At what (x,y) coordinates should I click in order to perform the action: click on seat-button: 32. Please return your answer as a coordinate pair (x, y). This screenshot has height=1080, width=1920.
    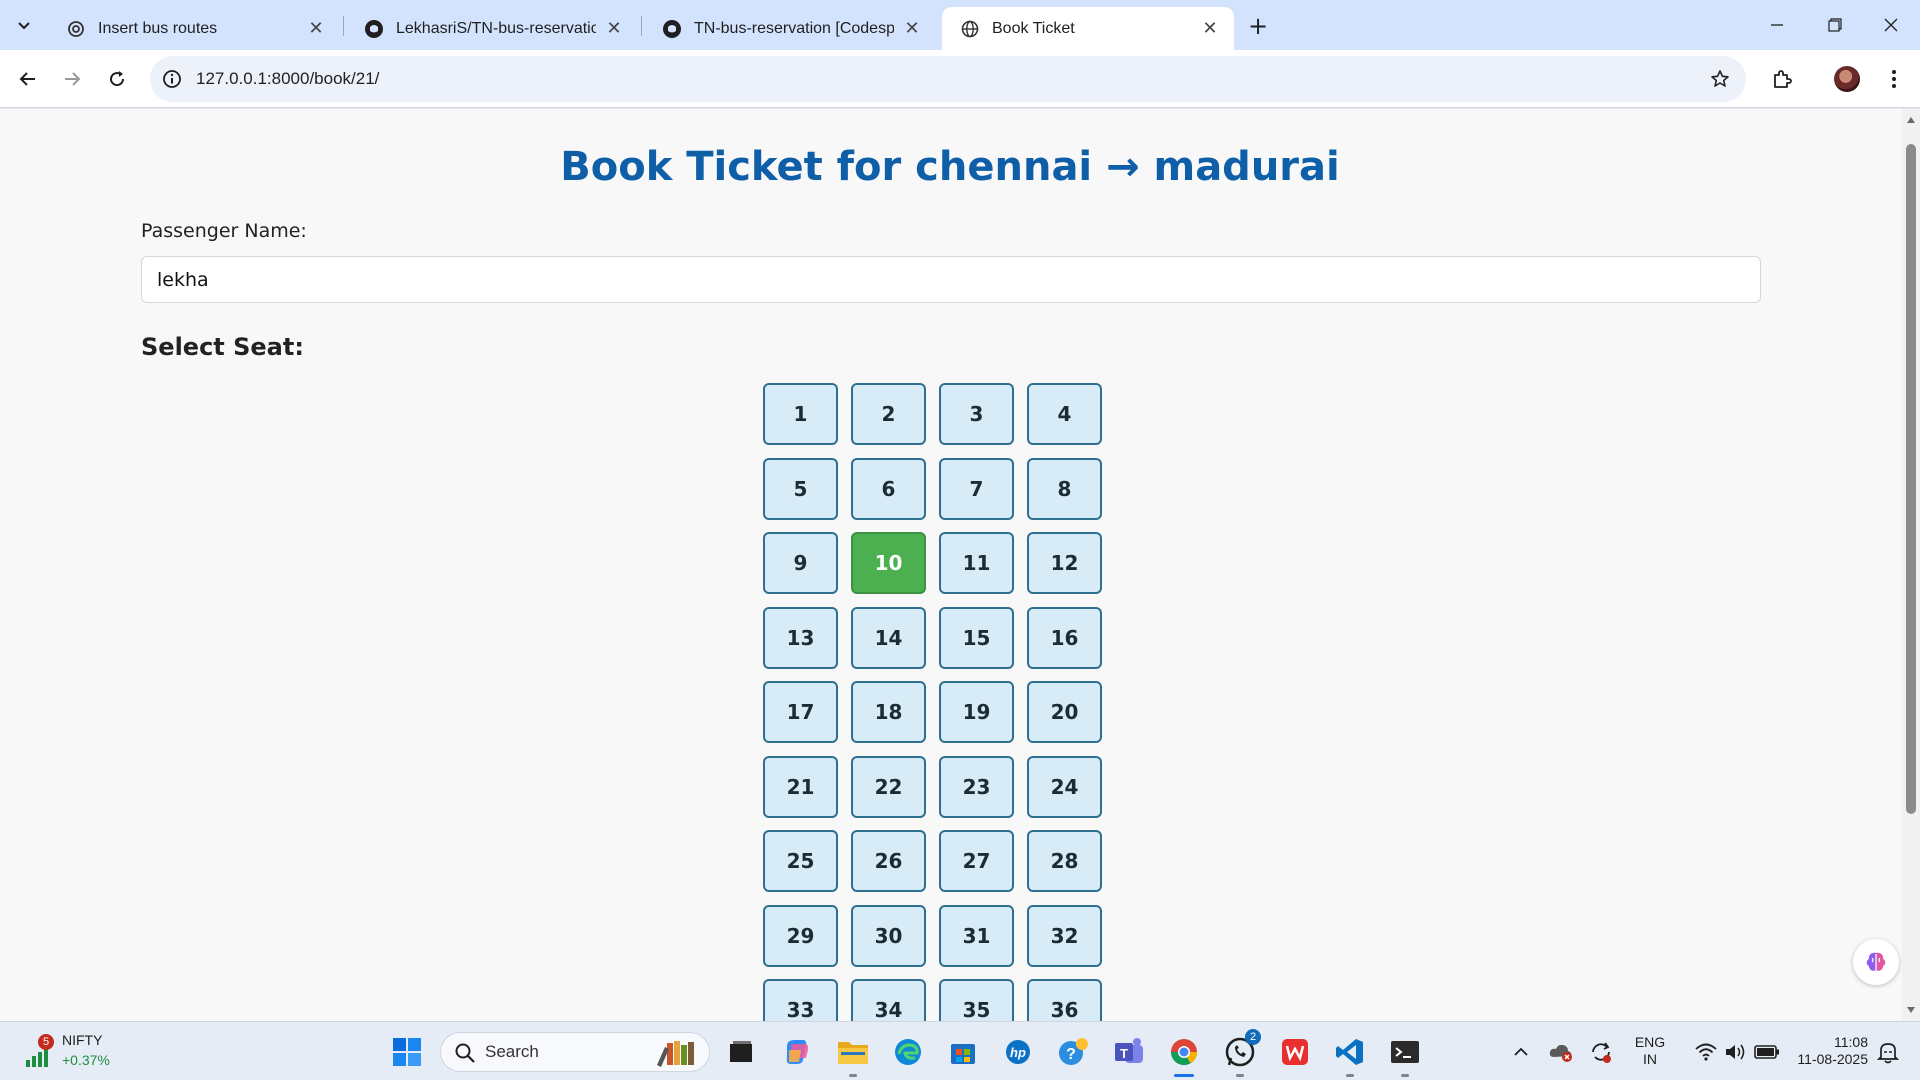
    Looking at the image, I should click on (1064, 935).